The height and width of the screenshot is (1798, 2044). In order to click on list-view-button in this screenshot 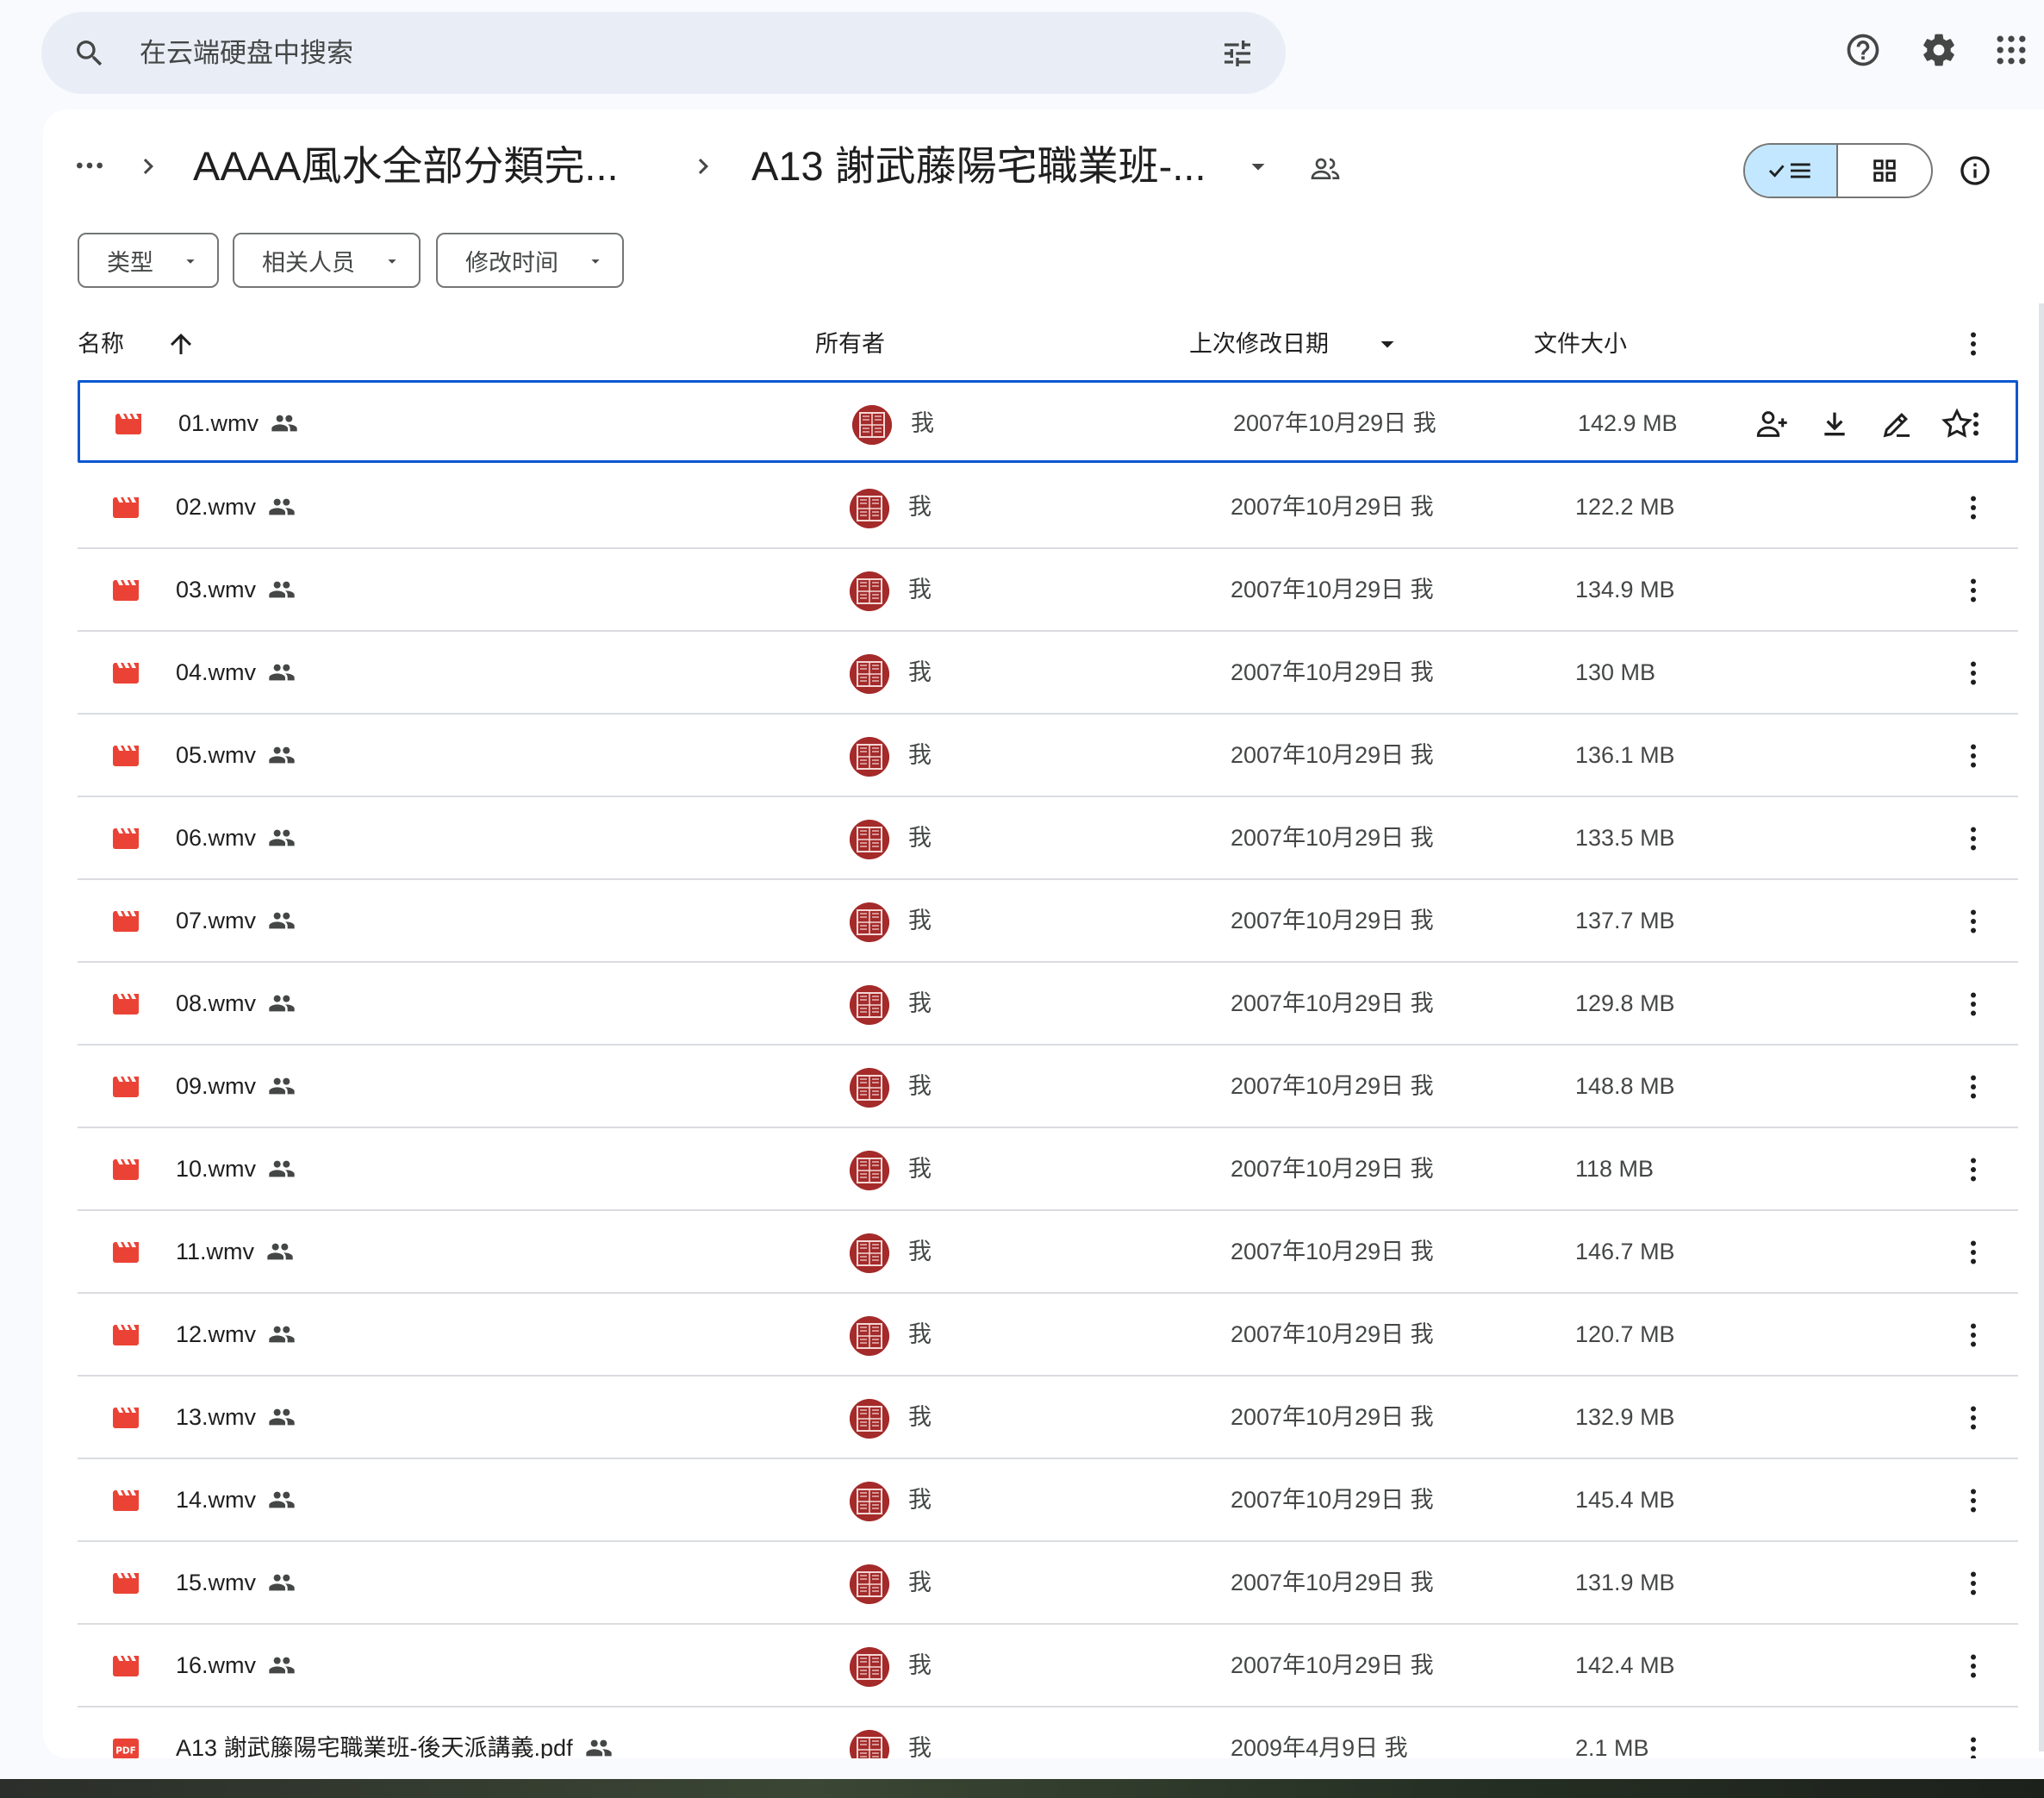, I will do `click(1792, 171)`.